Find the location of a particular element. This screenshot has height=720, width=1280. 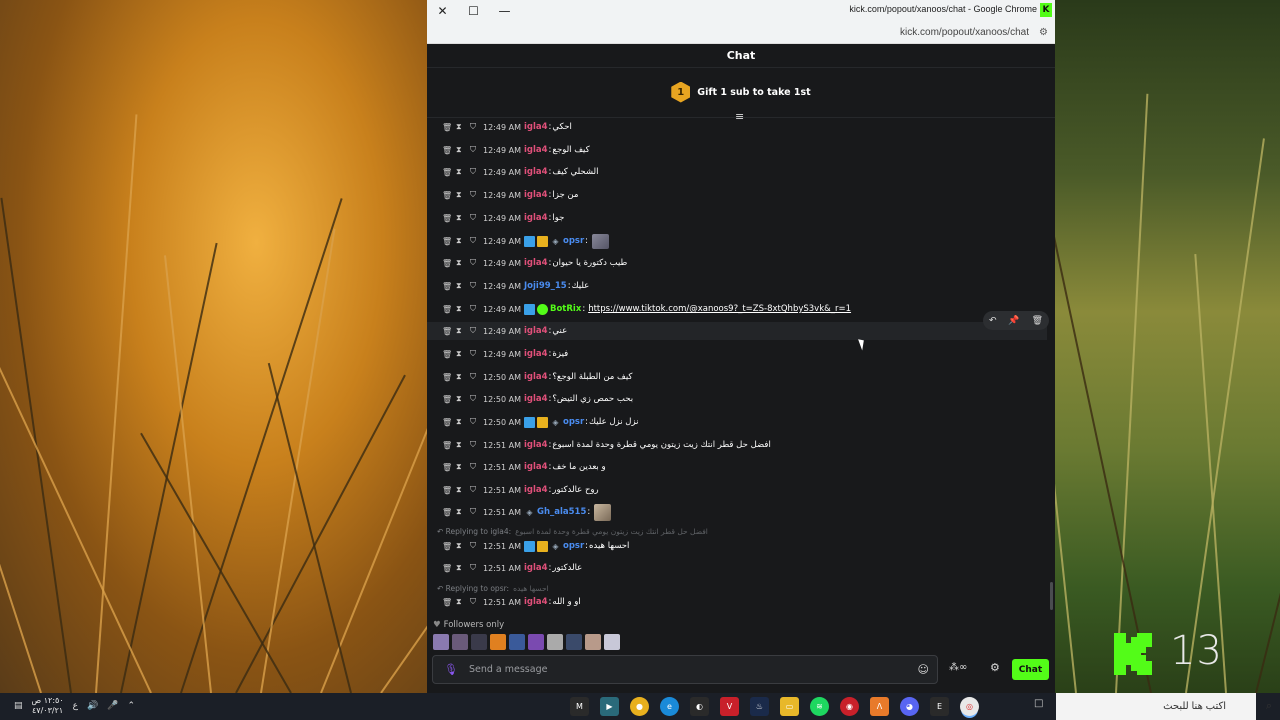

close-window-button: ✕ is located at coordinates (442, 11).